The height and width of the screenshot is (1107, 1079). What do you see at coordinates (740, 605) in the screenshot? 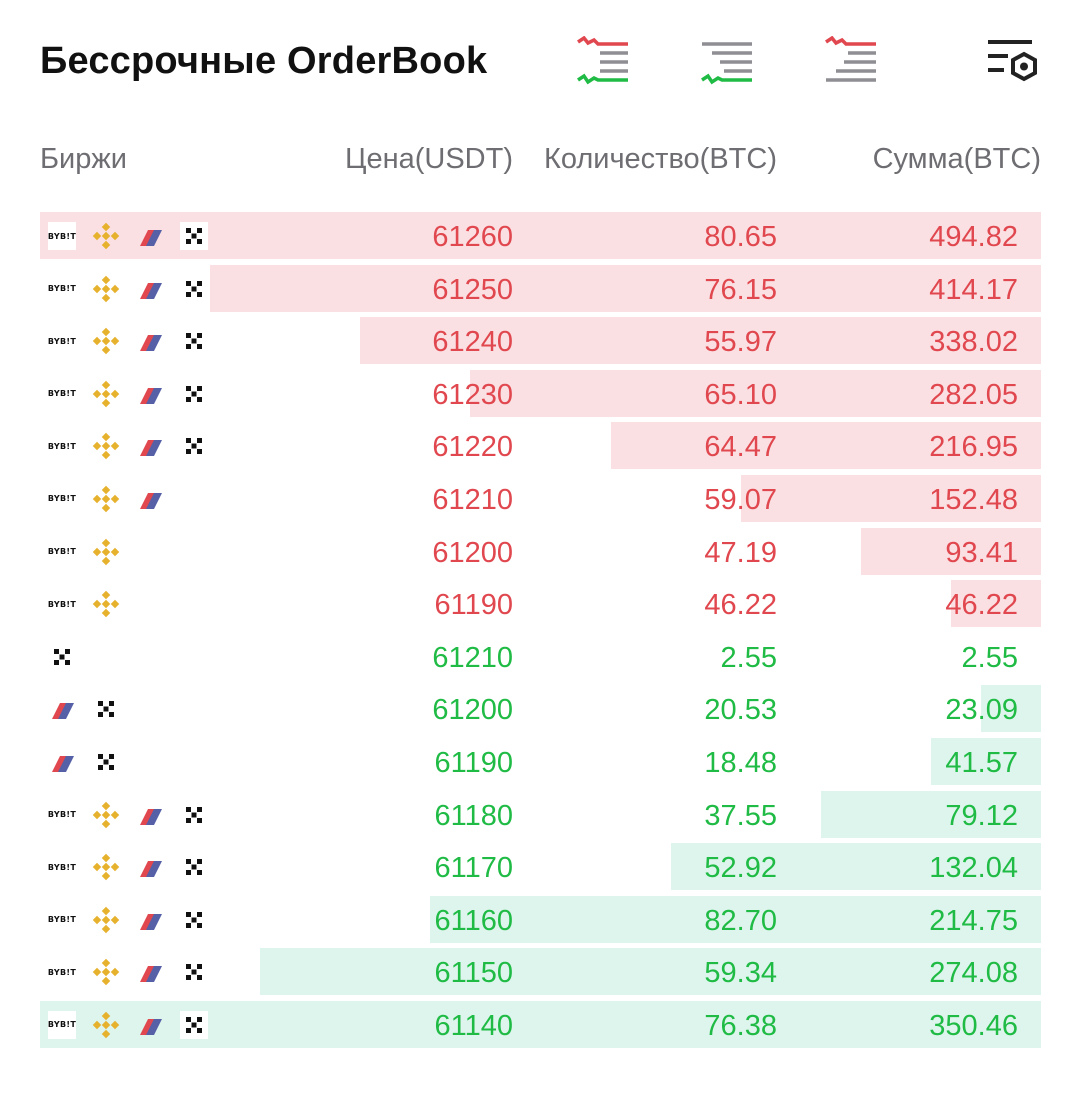
I see `quantity-cell: 46.22` at bounding box center [740, 605].